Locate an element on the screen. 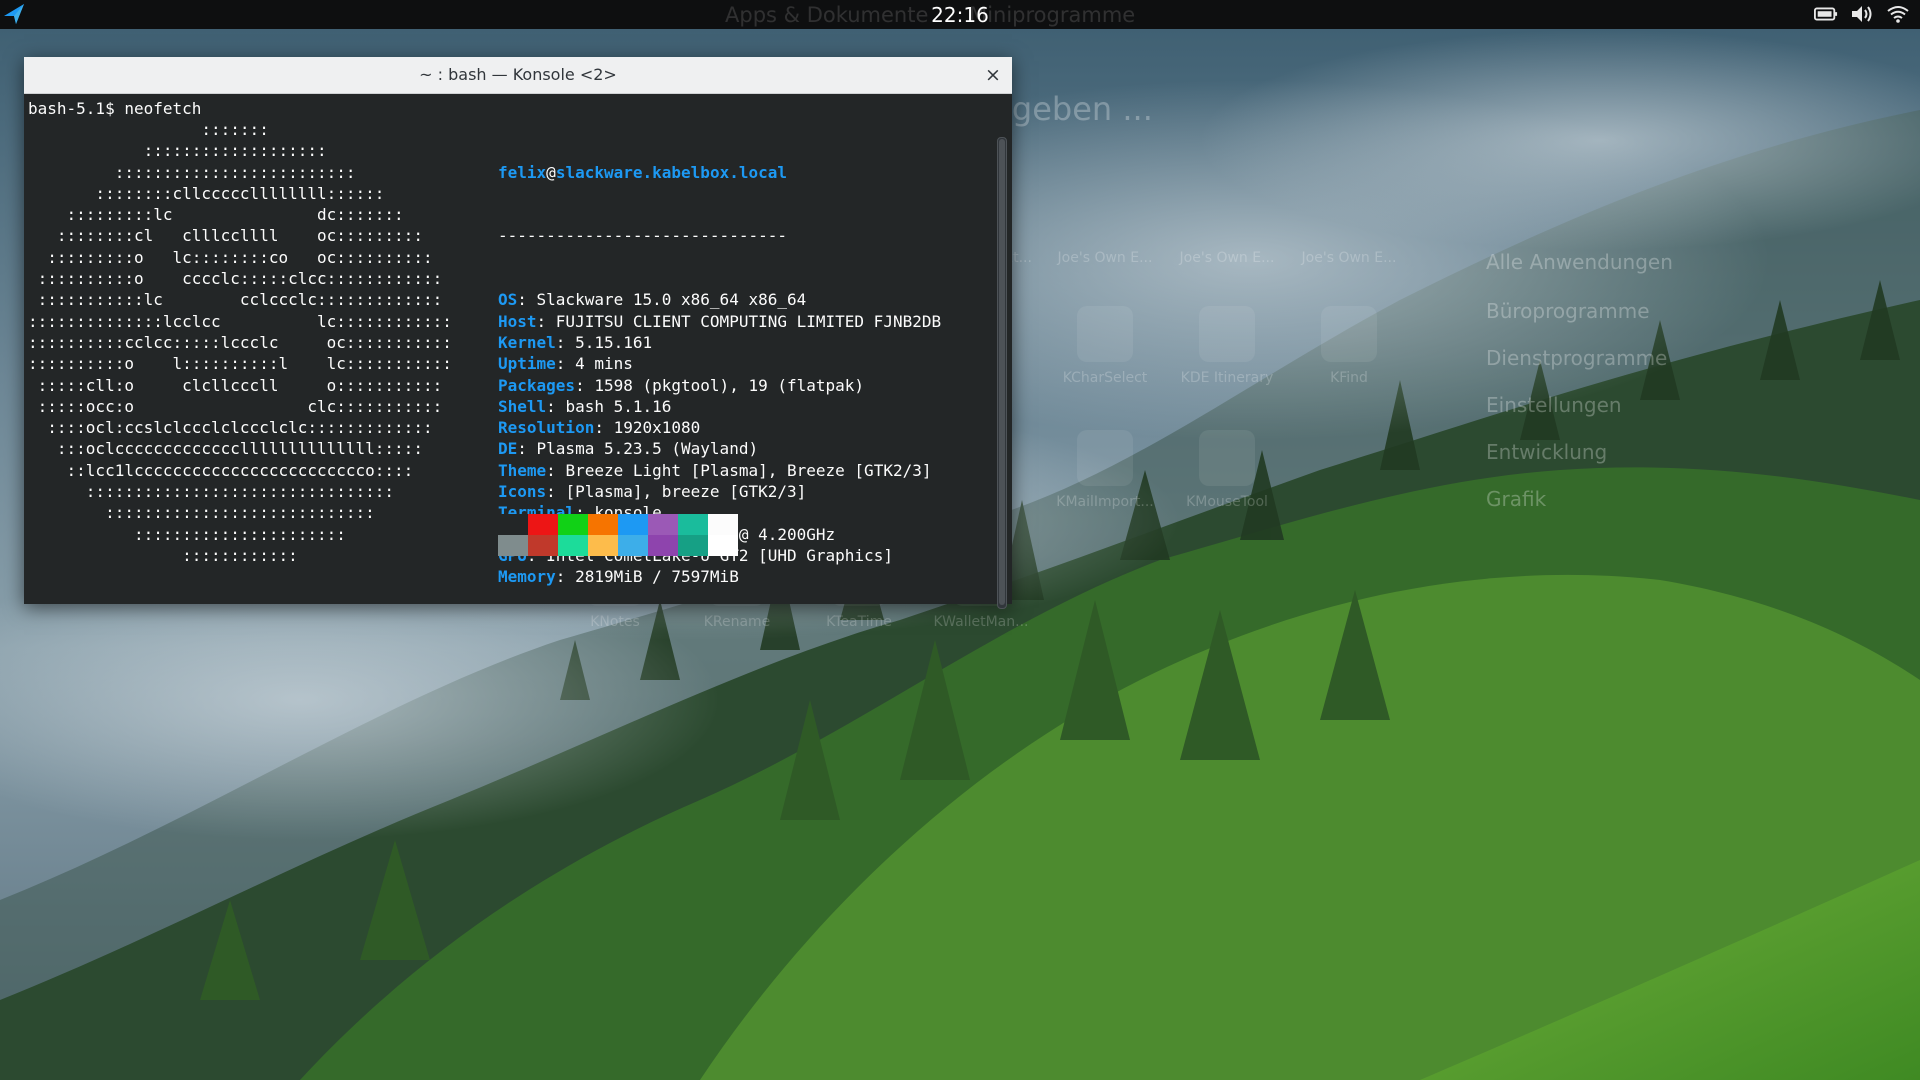 The width and height of the screenshot is (1920, 1080). launcher-app: KCharSelect is located at coordinates (1105, 346).